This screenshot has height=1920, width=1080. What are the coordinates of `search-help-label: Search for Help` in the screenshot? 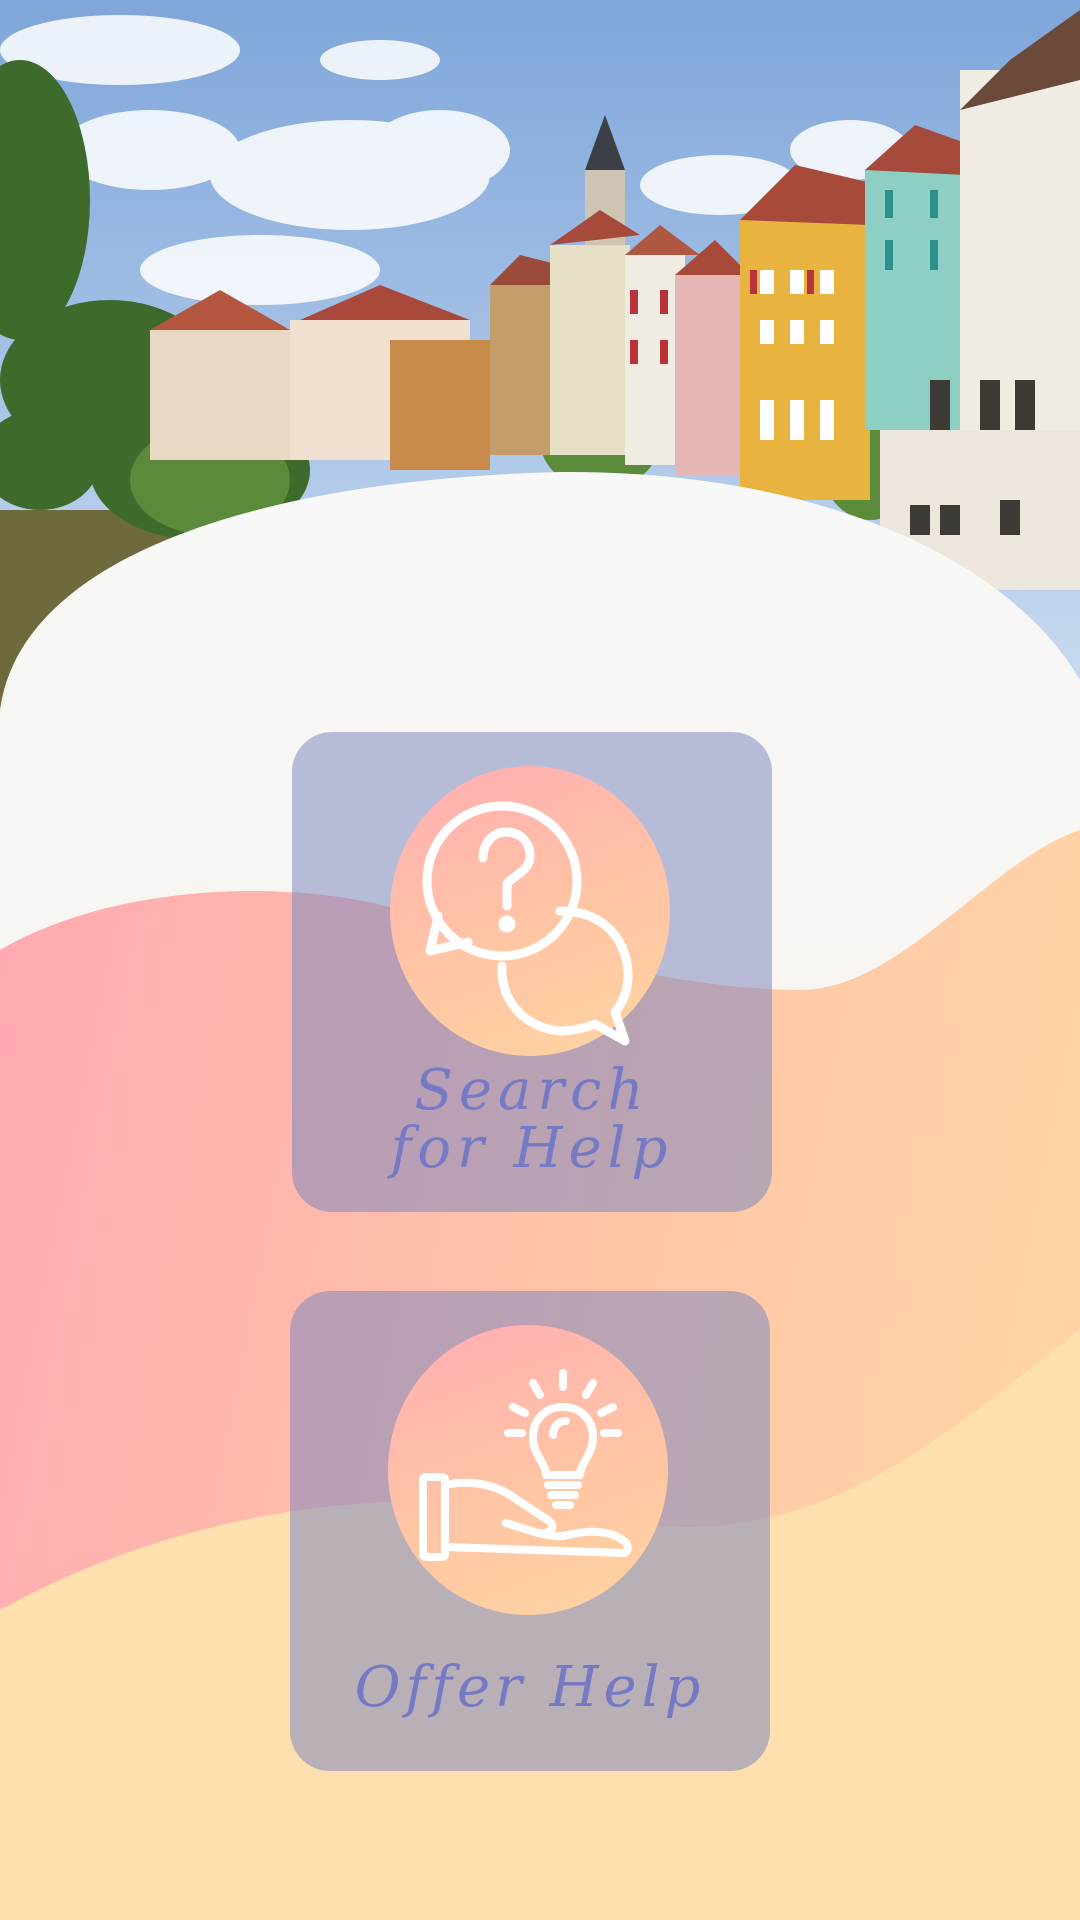 It's located at (532, 1120).